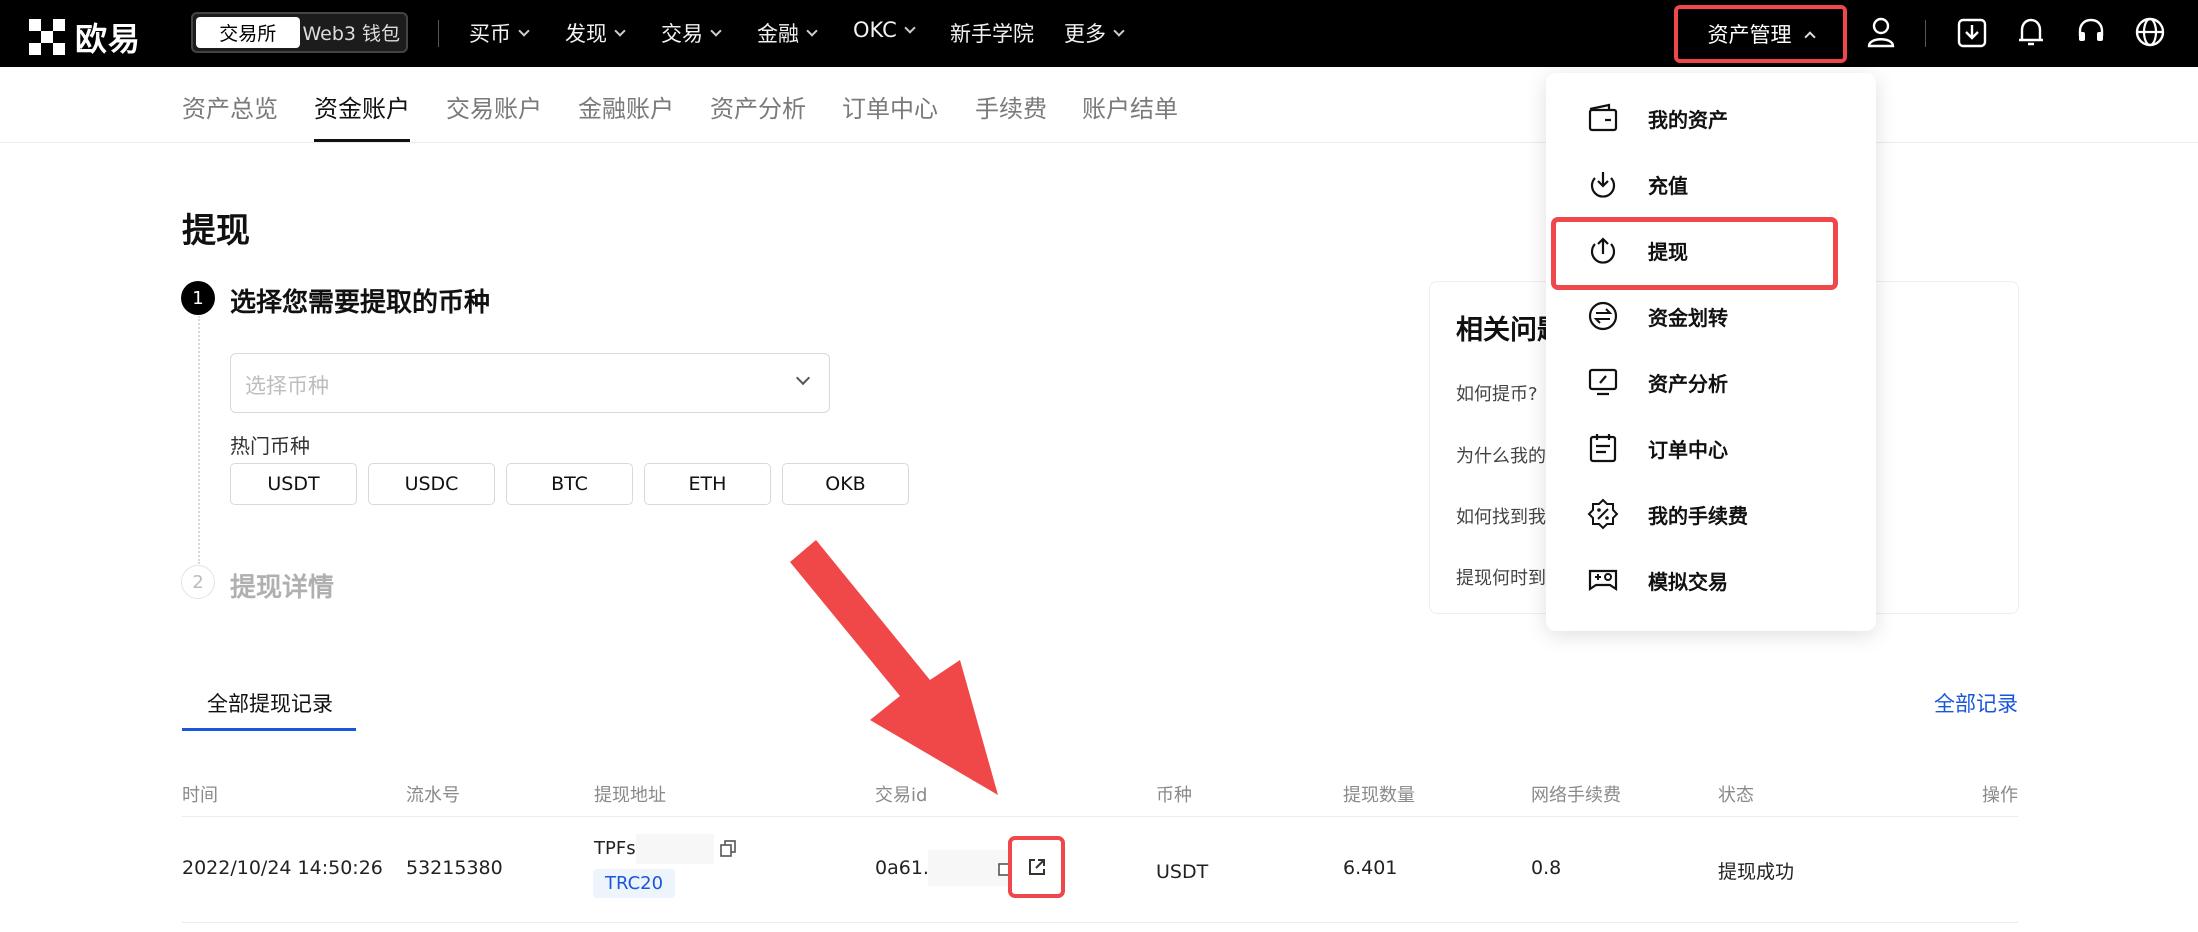 This screenshot has height=932, width=2198. What do you see at coordinates (1501, 455) in the screenshot?
I see `faq-question-link: 为什么我的` at bounding box center [1501, 455].